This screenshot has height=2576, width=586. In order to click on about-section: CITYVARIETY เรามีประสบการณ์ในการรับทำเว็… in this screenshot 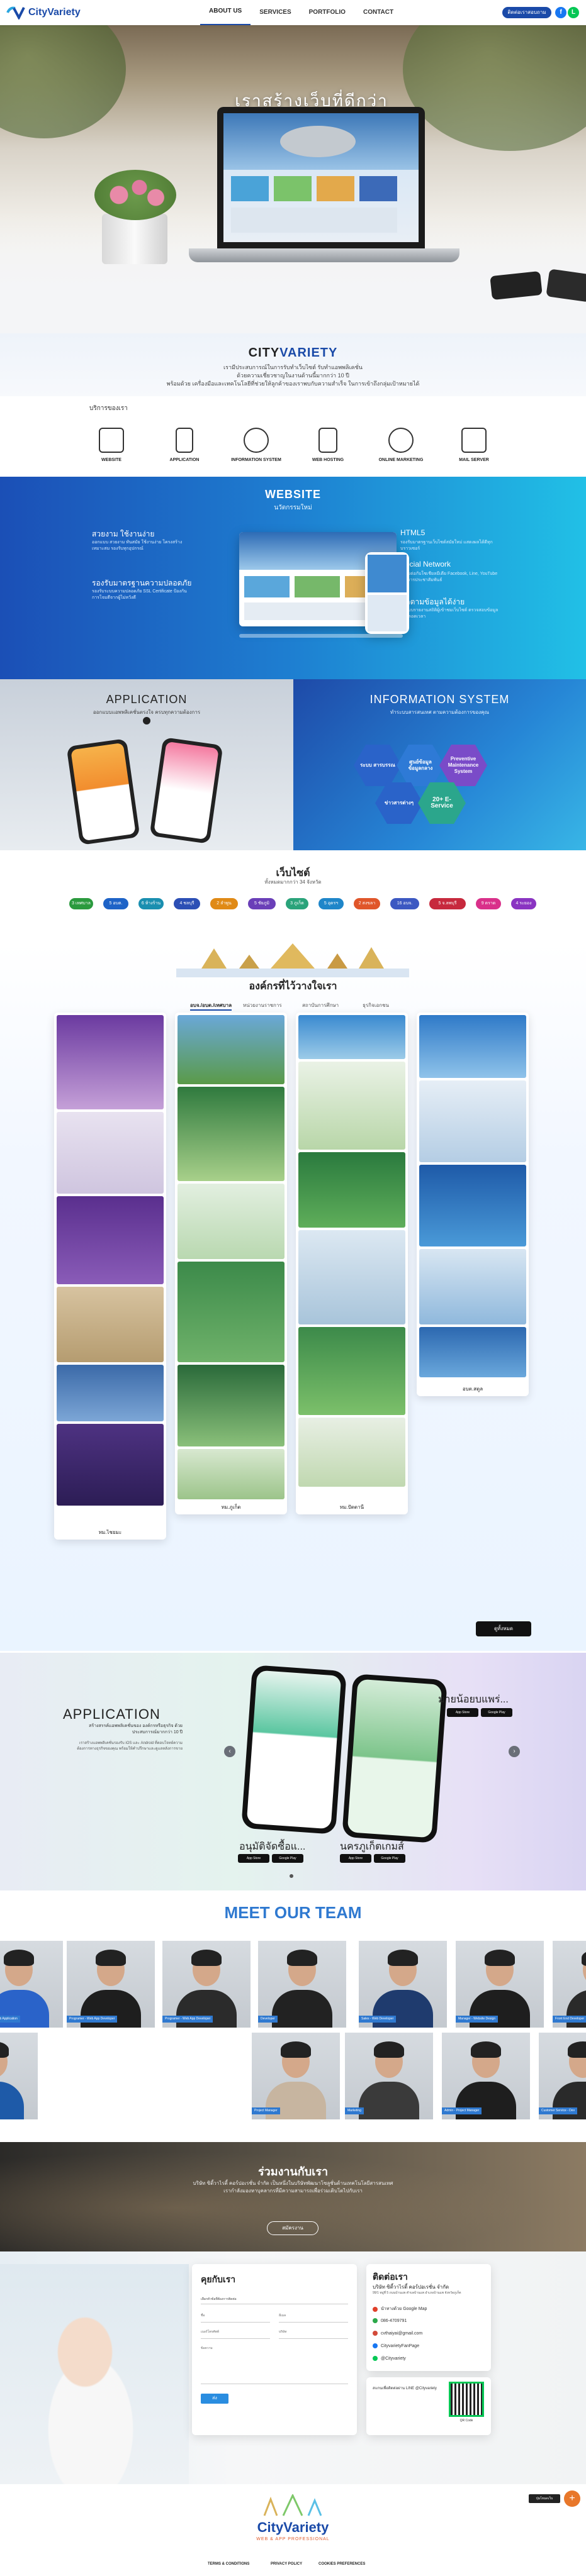, I will do `click(293, 364)`.